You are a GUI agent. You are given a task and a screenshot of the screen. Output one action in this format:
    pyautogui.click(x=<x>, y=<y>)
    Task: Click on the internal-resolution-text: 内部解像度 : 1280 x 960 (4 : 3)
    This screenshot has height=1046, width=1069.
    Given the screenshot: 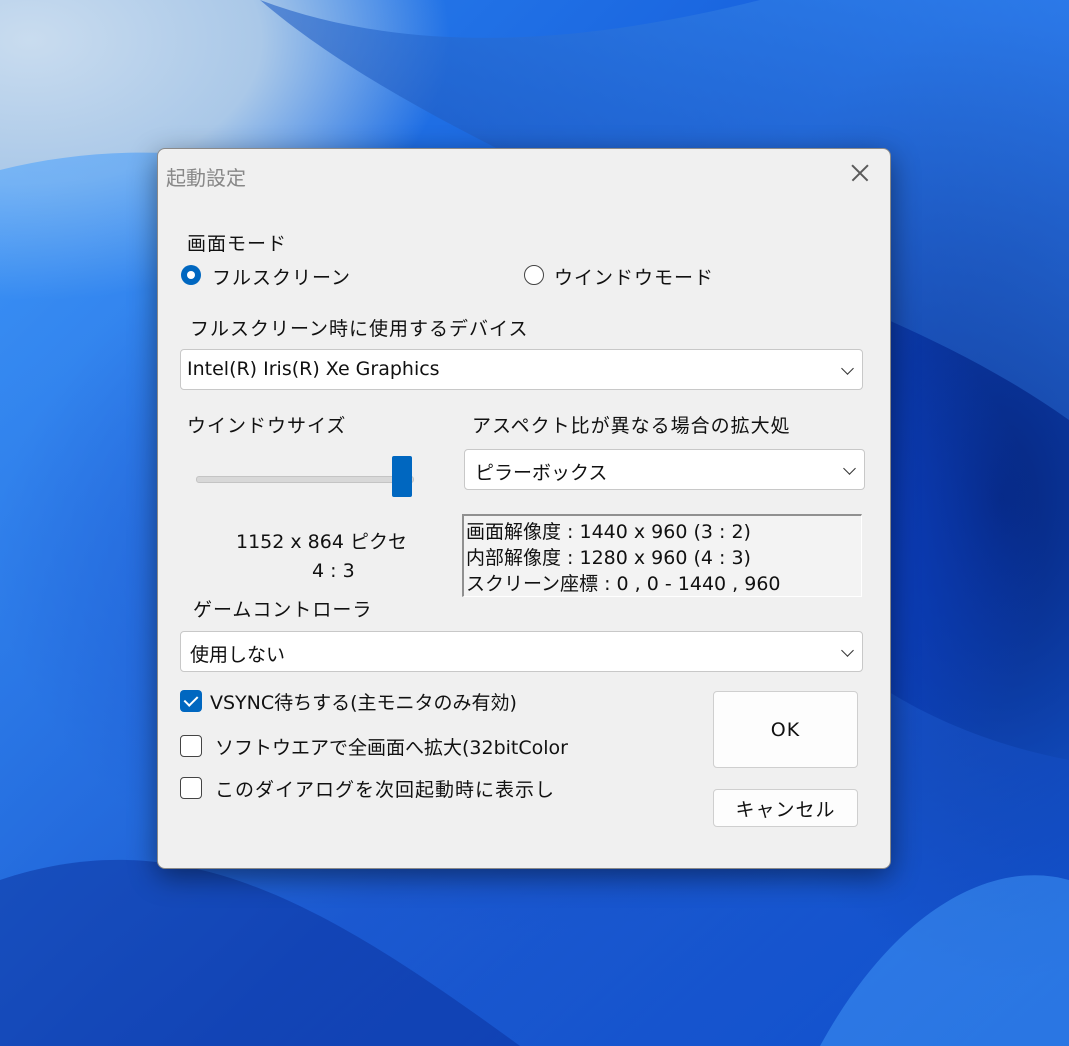 What is the action you would take?
    pyautogui.click(x=608, y=558)
    